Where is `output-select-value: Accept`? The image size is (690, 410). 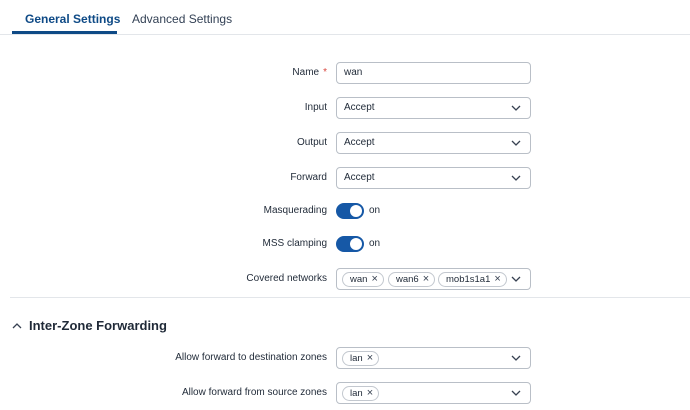 output-select-value: Accept is located at coordinates (359, 142).